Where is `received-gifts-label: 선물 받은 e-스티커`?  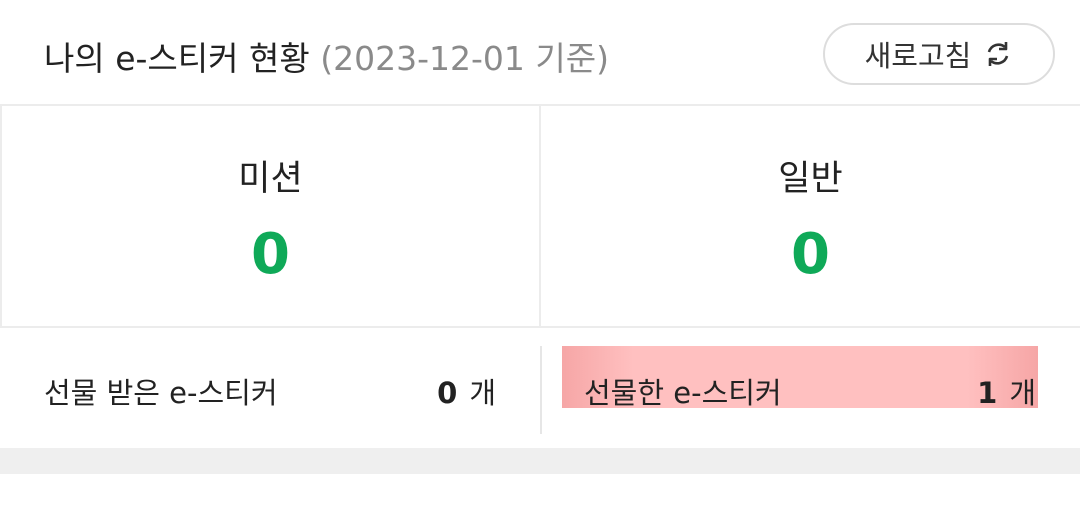 received-gifts-label: 선물 받은 e-스티커 is located at coordinates (161, 393).